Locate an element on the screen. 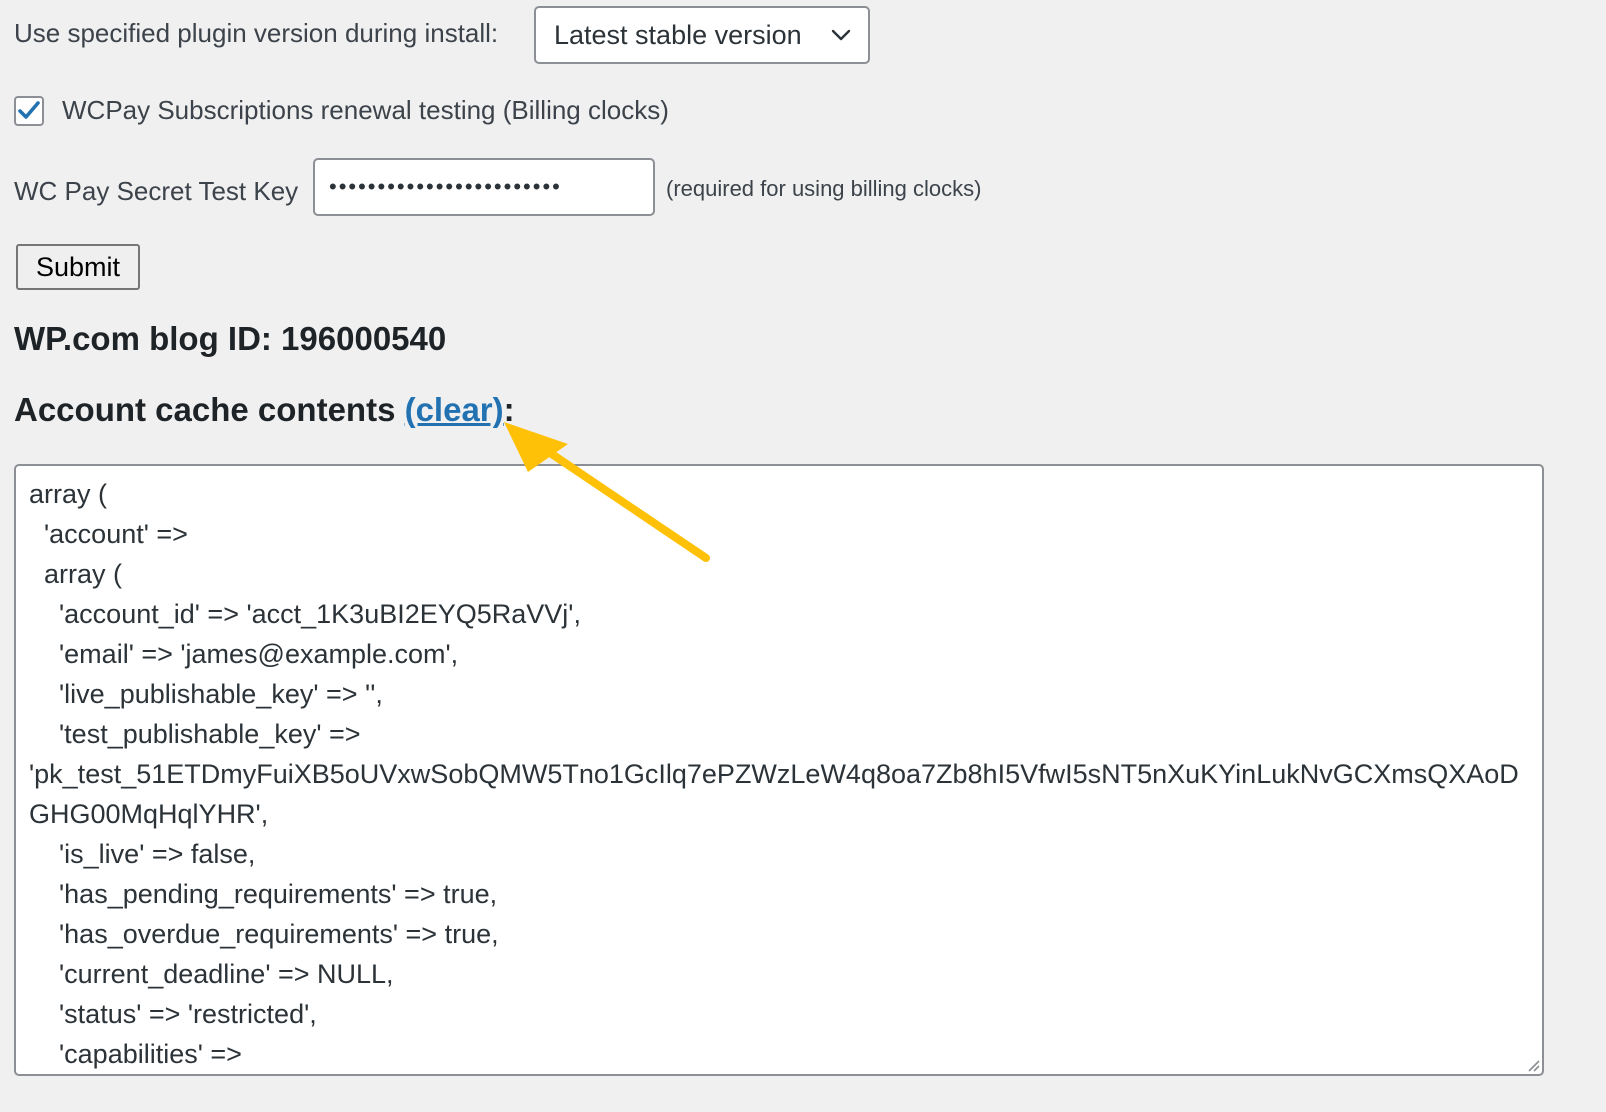 The width and height of the screenshot is (1606, 1112). account-cache-heading: Account cache contents (clear): is located at coordinates (264, 410).